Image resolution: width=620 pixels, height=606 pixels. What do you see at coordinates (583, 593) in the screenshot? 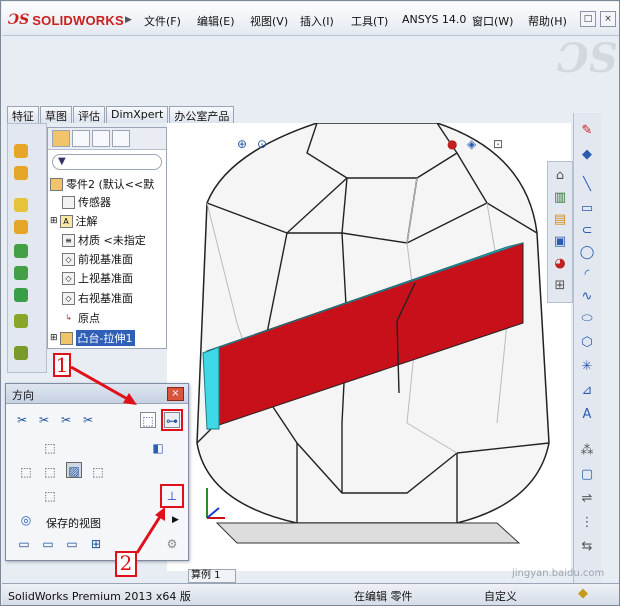
I see `help-icon: ◆` at bounding box center [583, 593].